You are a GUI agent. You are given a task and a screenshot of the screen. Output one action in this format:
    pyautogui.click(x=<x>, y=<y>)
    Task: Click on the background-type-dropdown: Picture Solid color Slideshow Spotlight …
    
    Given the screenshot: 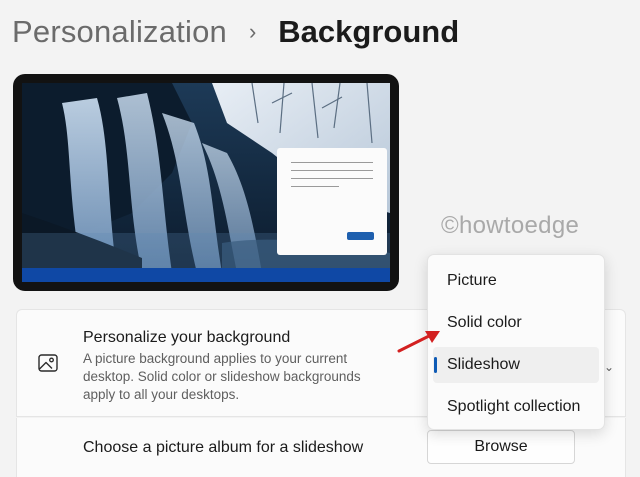 What is the action you would take?
    pyautogui.click(x=516, y=342)
    